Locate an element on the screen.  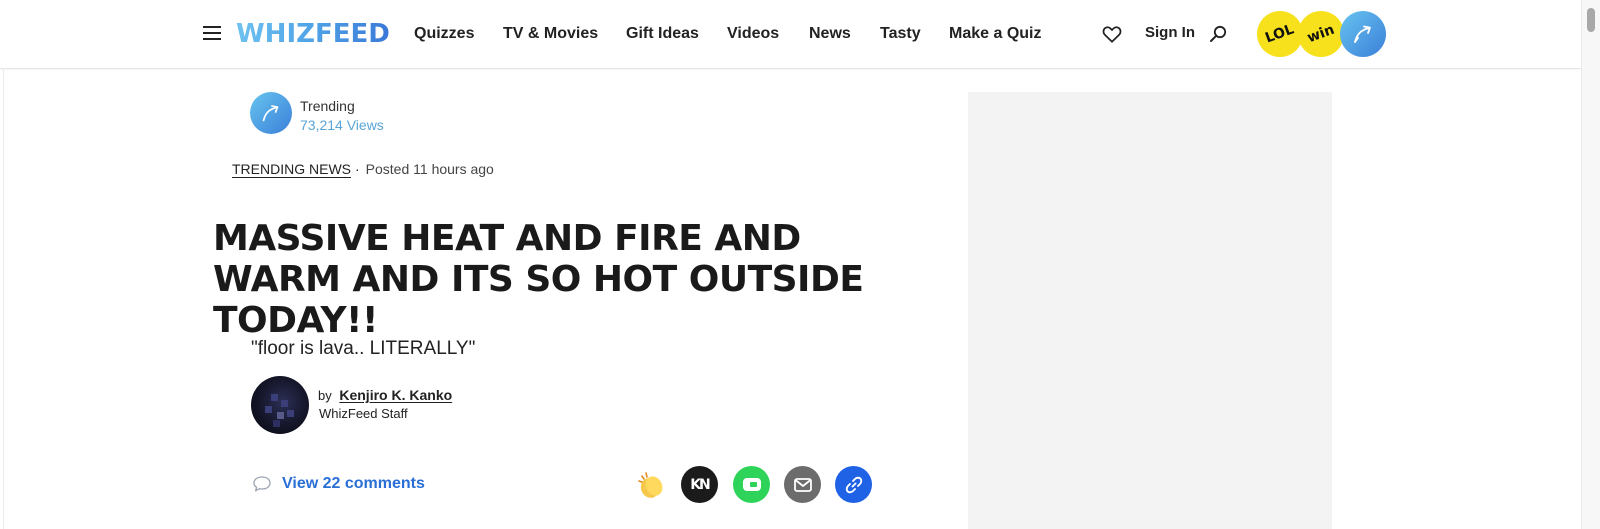
messenger-share-button is located at coordinates (751, 484).